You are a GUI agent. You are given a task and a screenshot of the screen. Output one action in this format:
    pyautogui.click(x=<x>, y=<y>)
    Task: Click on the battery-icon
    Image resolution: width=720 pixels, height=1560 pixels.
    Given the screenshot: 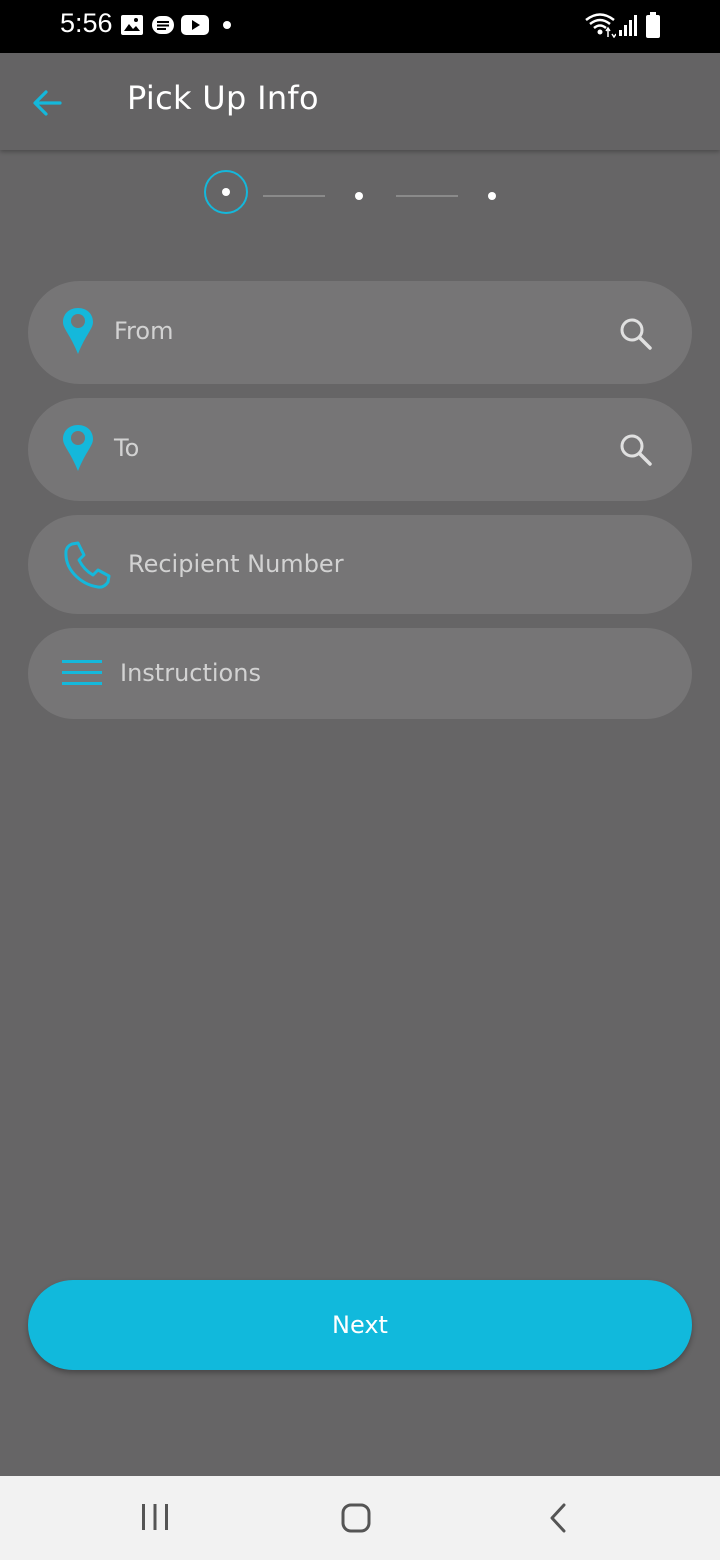 What is the action you would take?
    pyautogui.click(x=653, y=25)
    